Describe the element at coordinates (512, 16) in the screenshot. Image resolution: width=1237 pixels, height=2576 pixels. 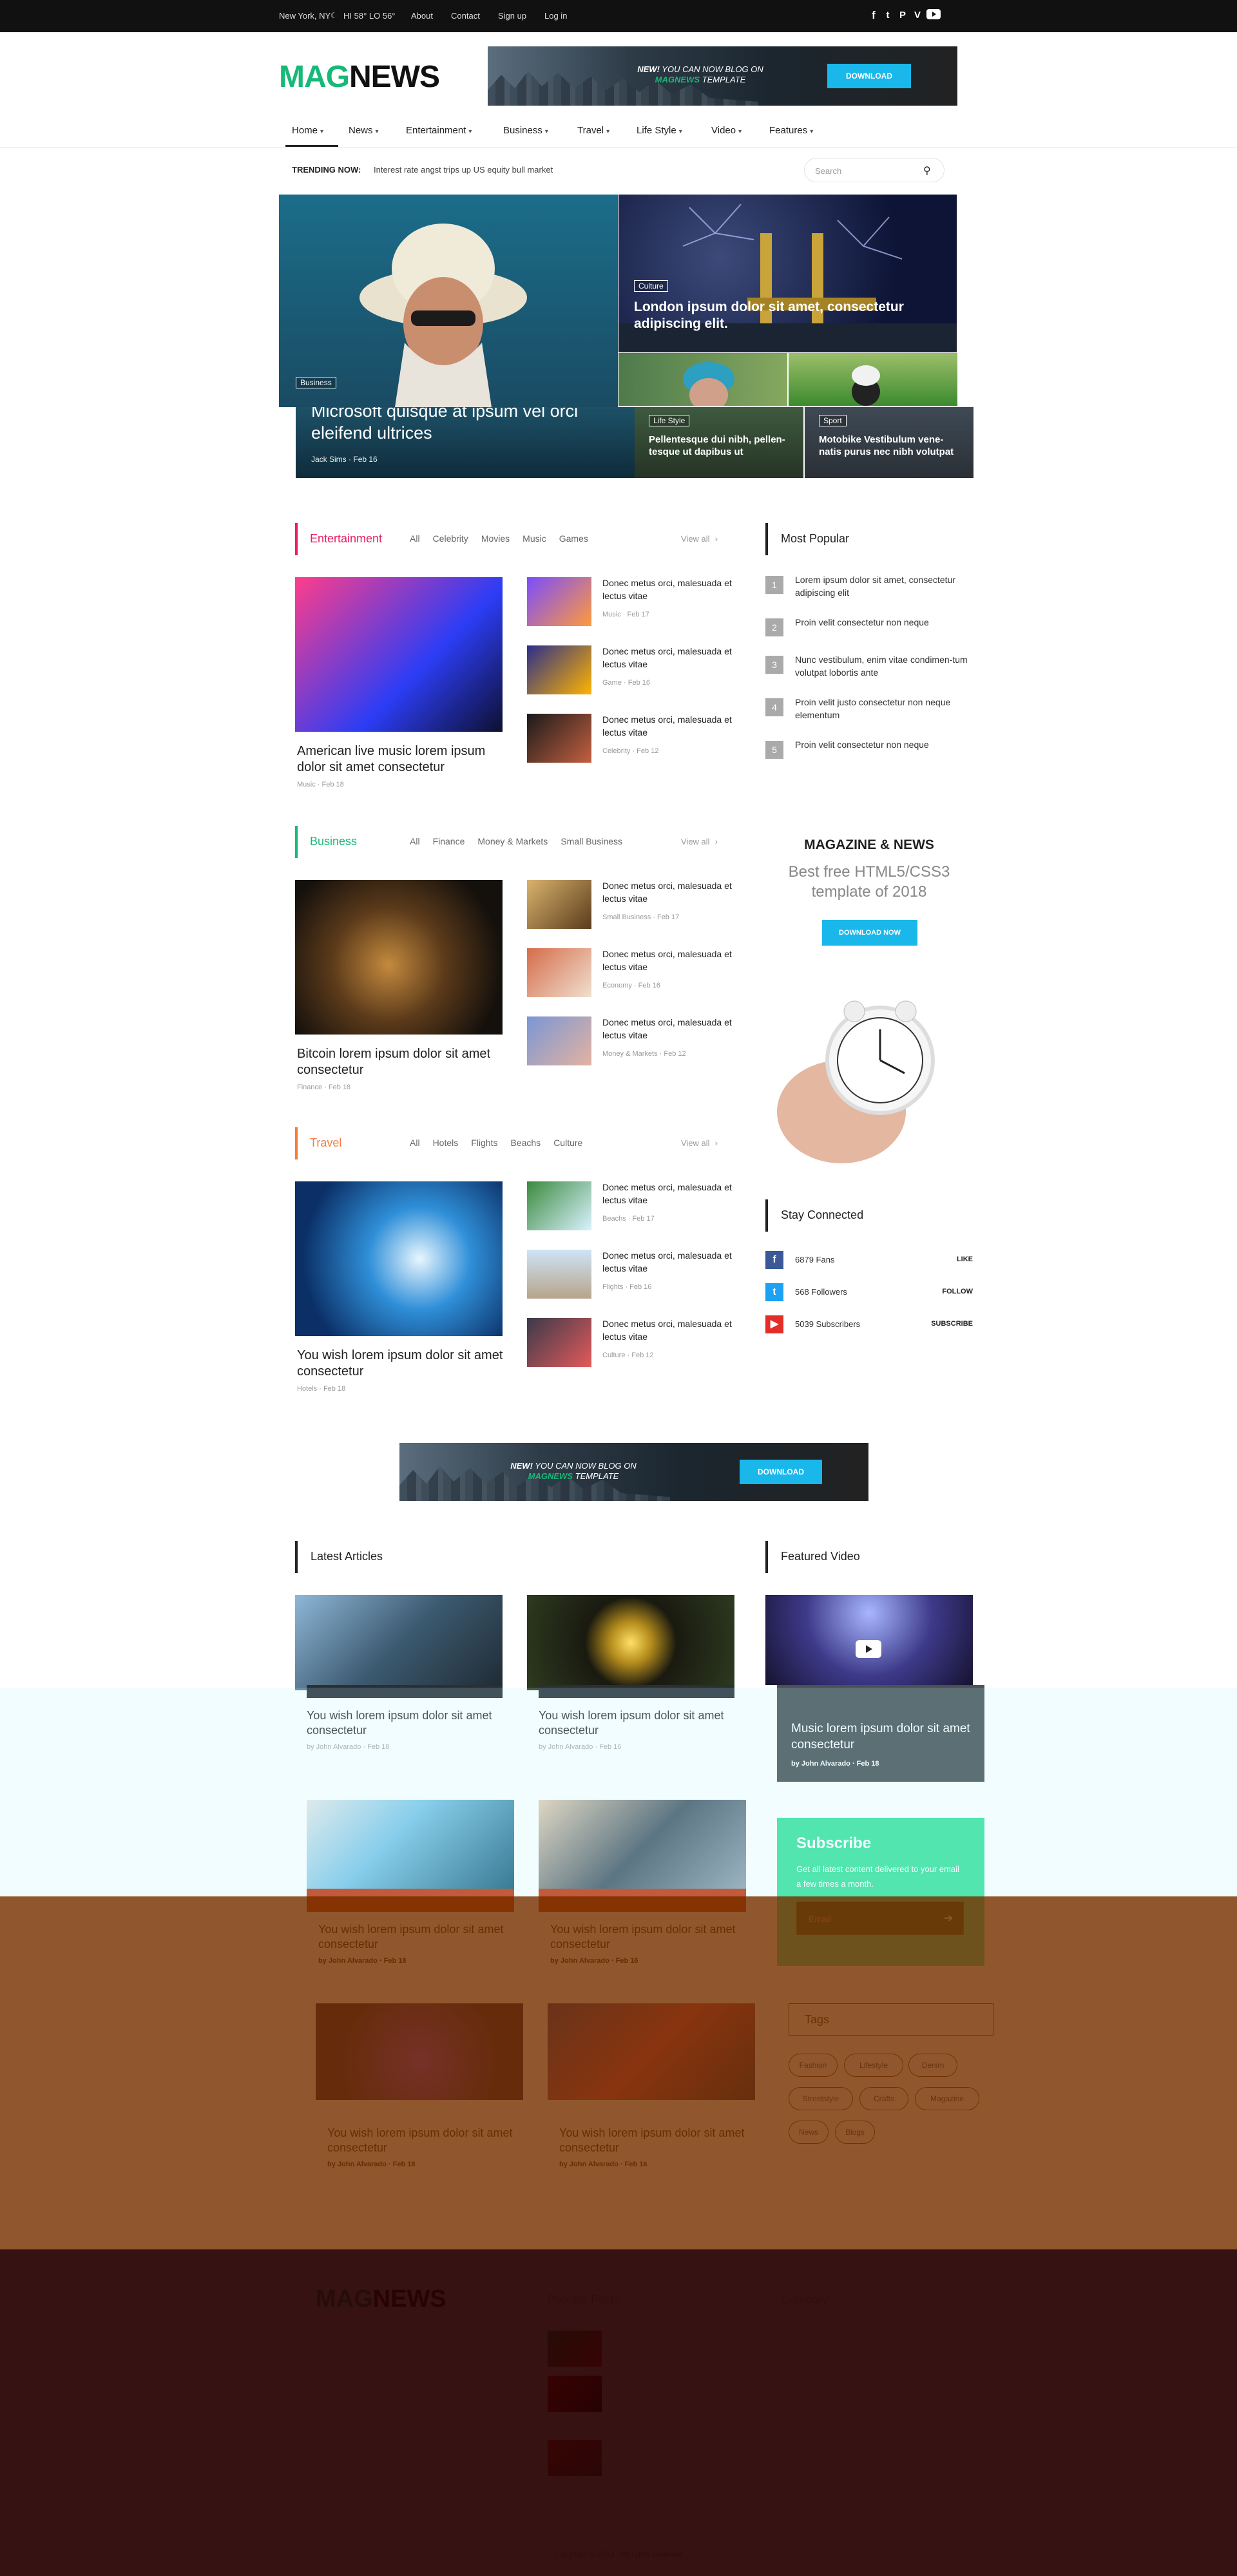
I see `signup-link: Sign up` at that location.